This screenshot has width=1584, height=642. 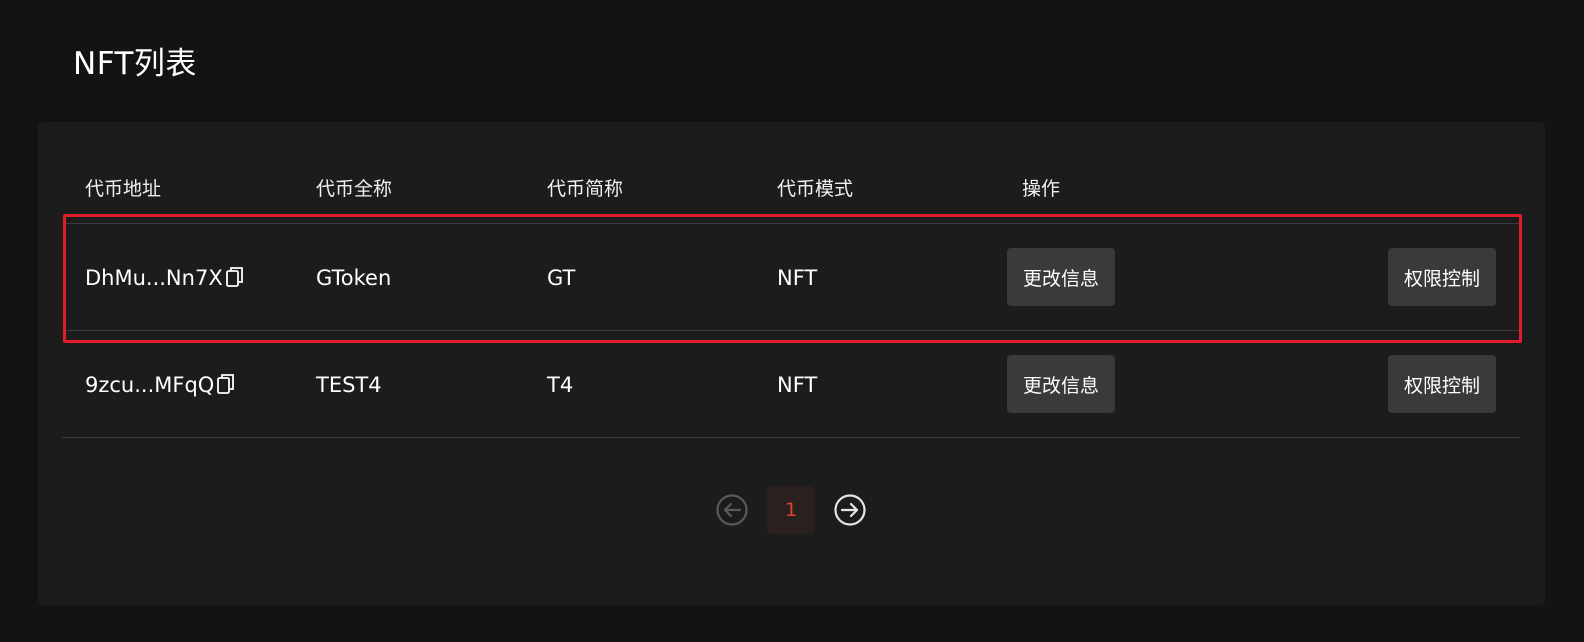 What do you see at coordinates (850, 510) in the screenshot?
I see `arrow-right-circle-icon` at bounding box center [850, 510].